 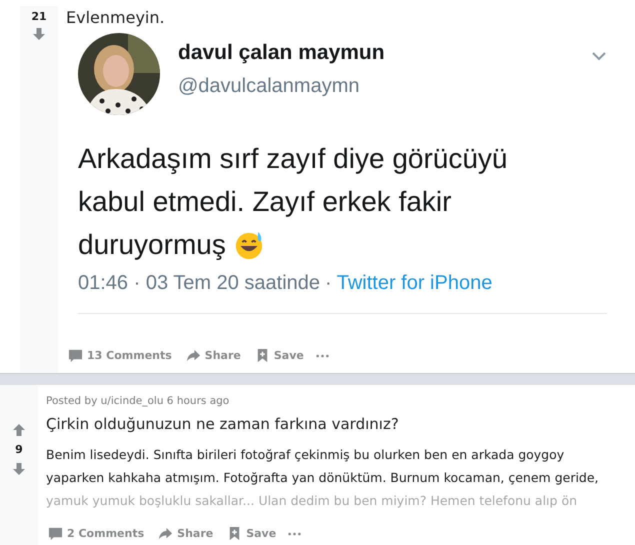 I want to click on post-body-line: Benim lisedeydi. Sınıfta birileri fotoğraf çekinmiş bu olurken ben en arkada goygoy, so click(x=306, y=455).